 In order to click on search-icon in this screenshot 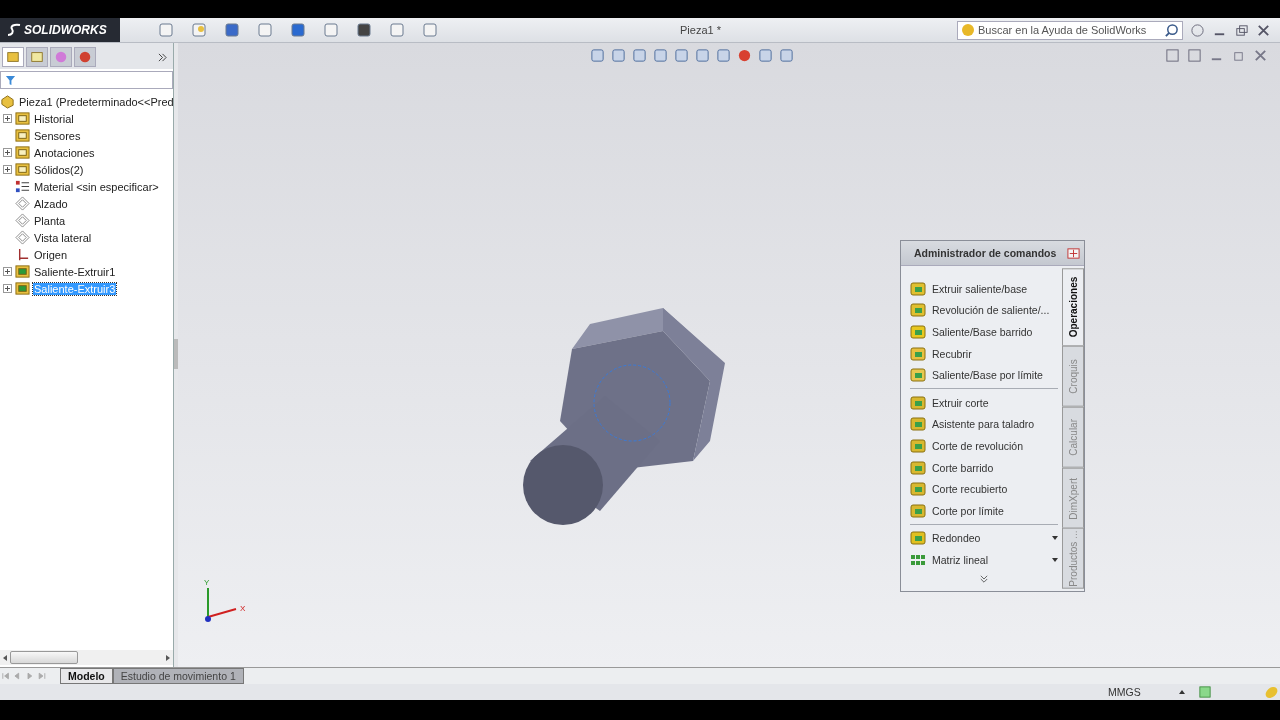, I will do `click(1171, 30)`.